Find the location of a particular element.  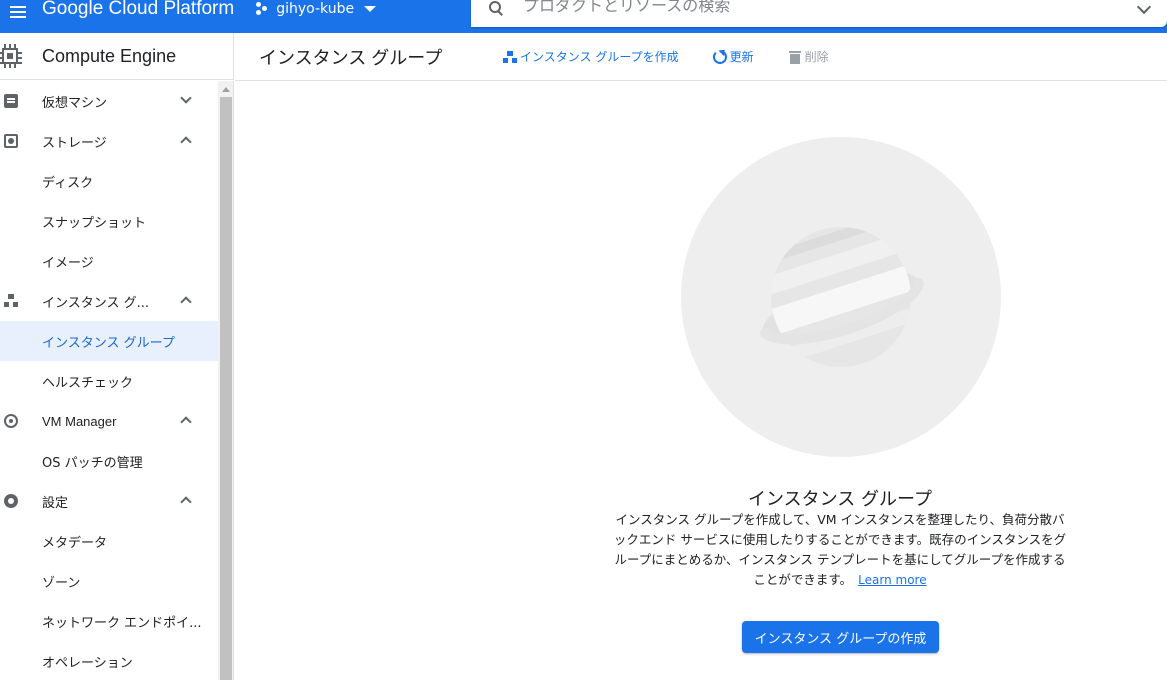

brand-title: Google Cloud Platform is located at coordinates (138, 10).